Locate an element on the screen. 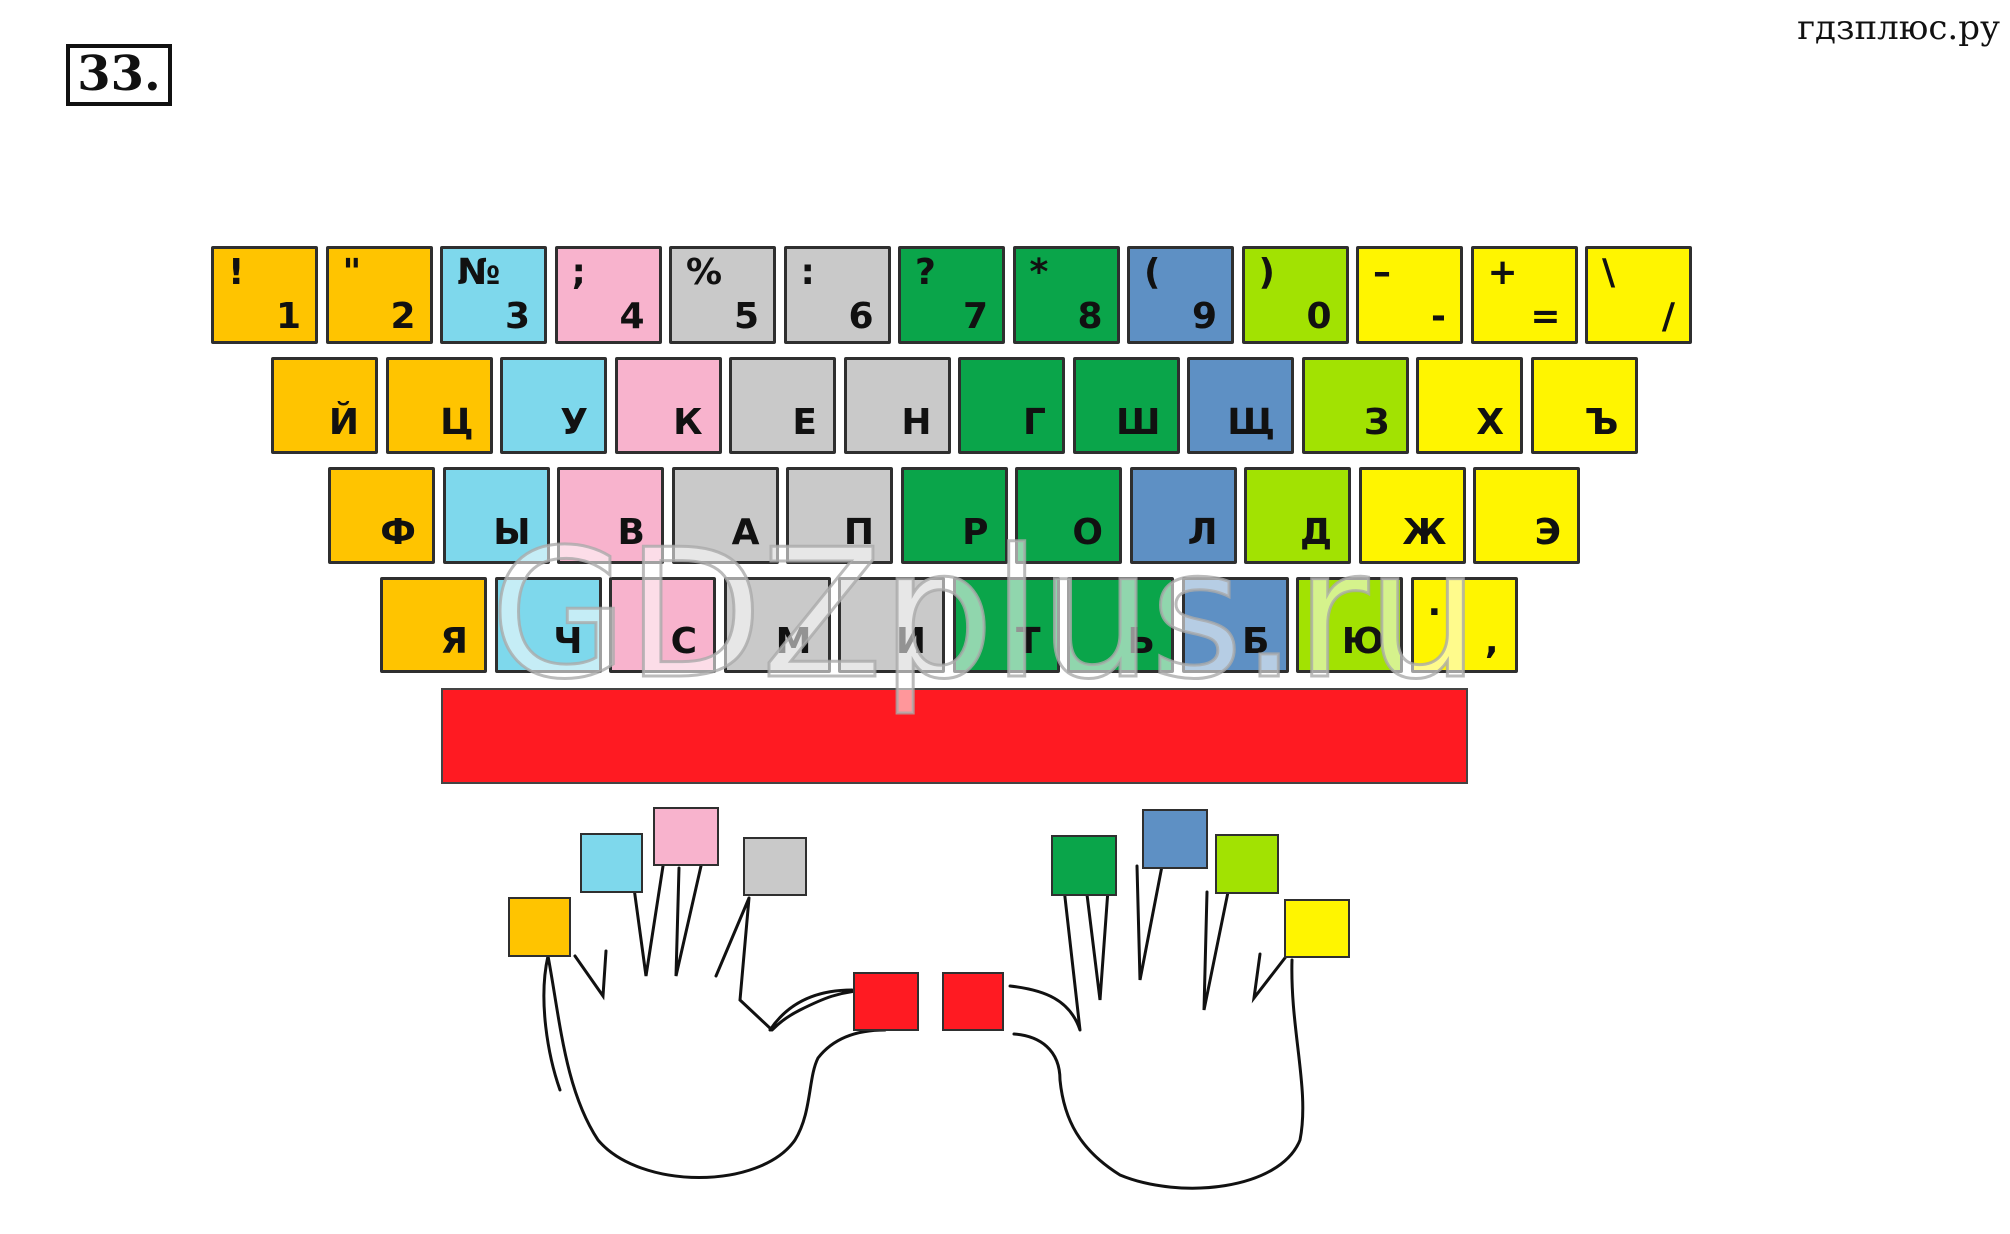 This screenshot has height=1234, width=2010. left-index-finger-square is located at coordinates (775, 866).